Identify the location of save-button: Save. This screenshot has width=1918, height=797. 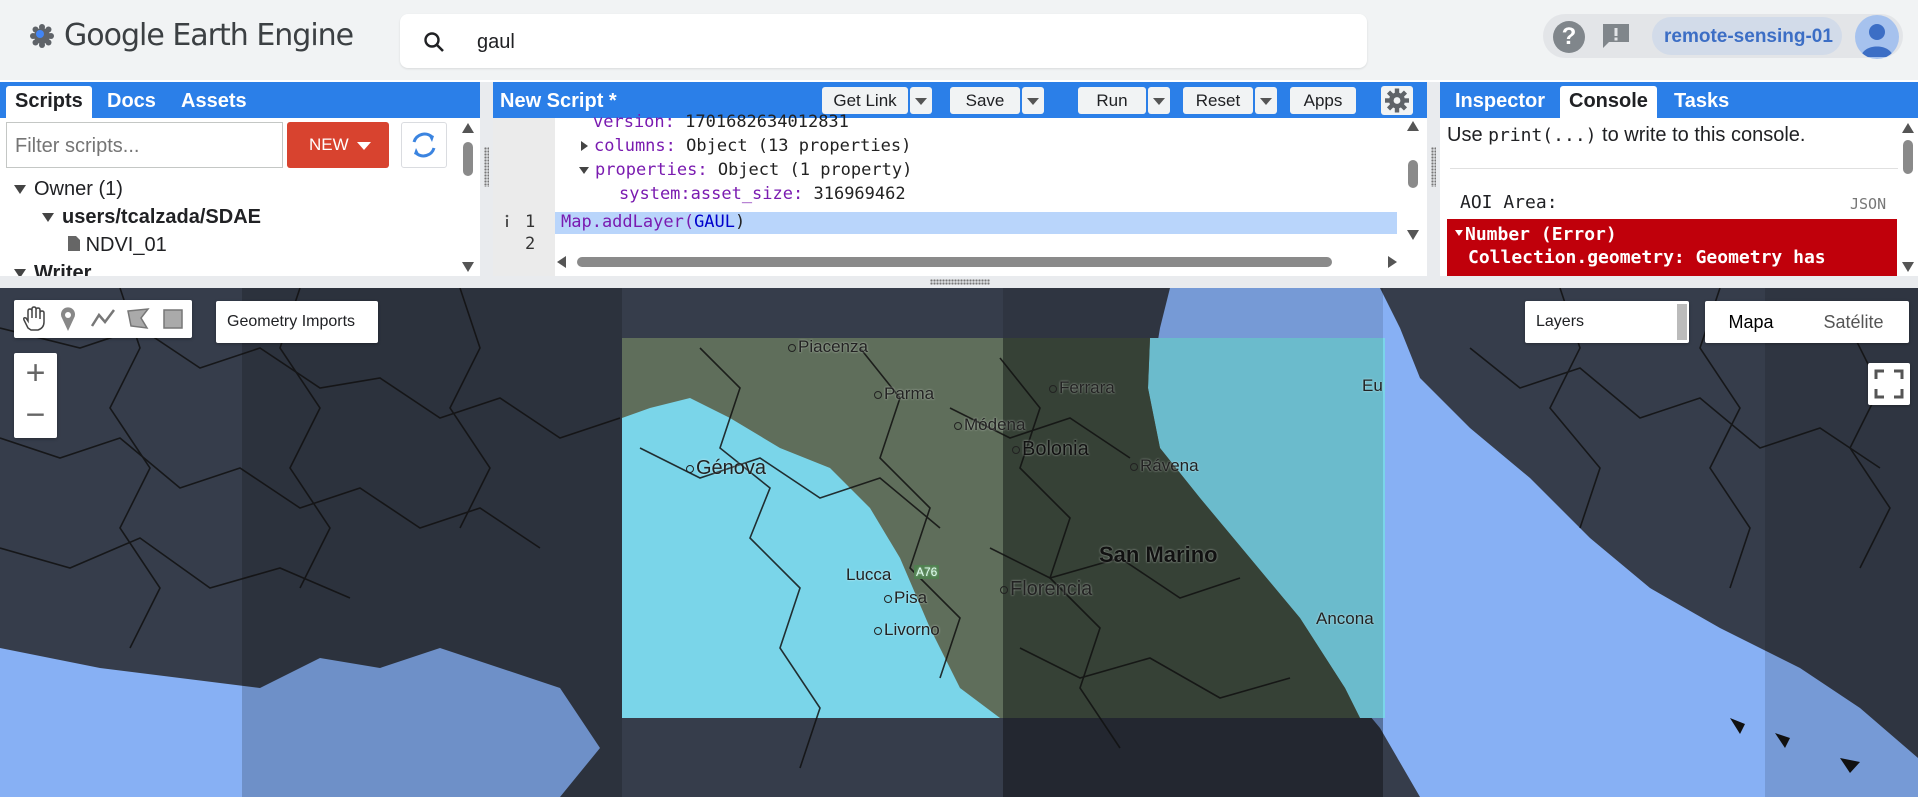
(985, 100).